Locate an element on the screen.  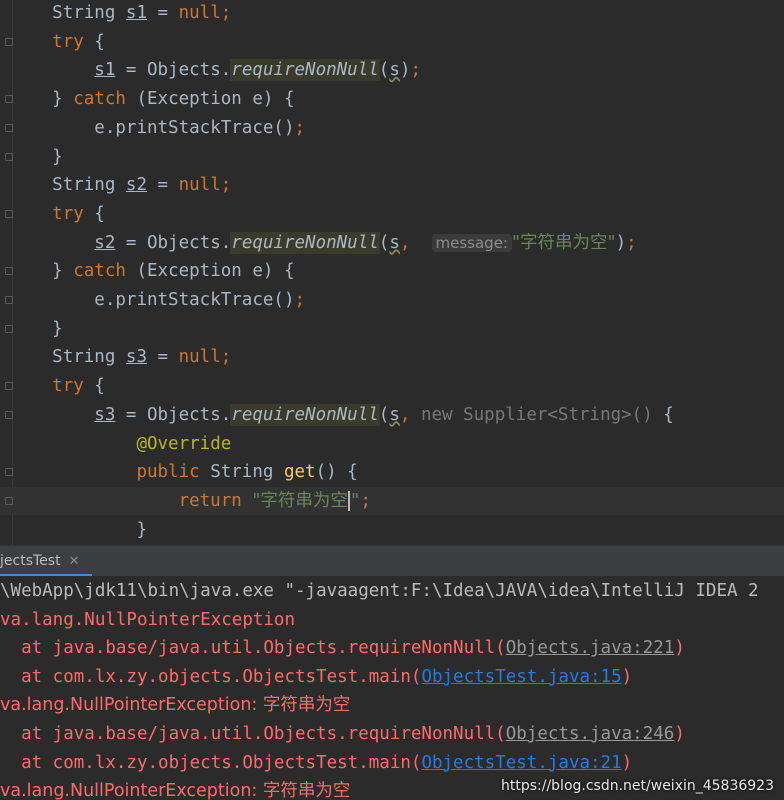
code-line: @Override is located at coordinates (120, 444).